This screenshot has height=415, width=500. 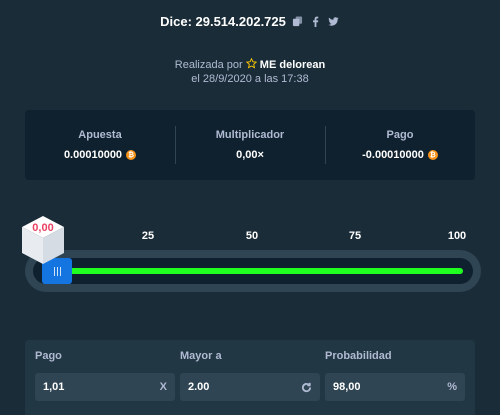 What do you see at coordinates (452, 387) in the screenshot?
I see `chance-suffix: %` at bounding box center [452, 387].